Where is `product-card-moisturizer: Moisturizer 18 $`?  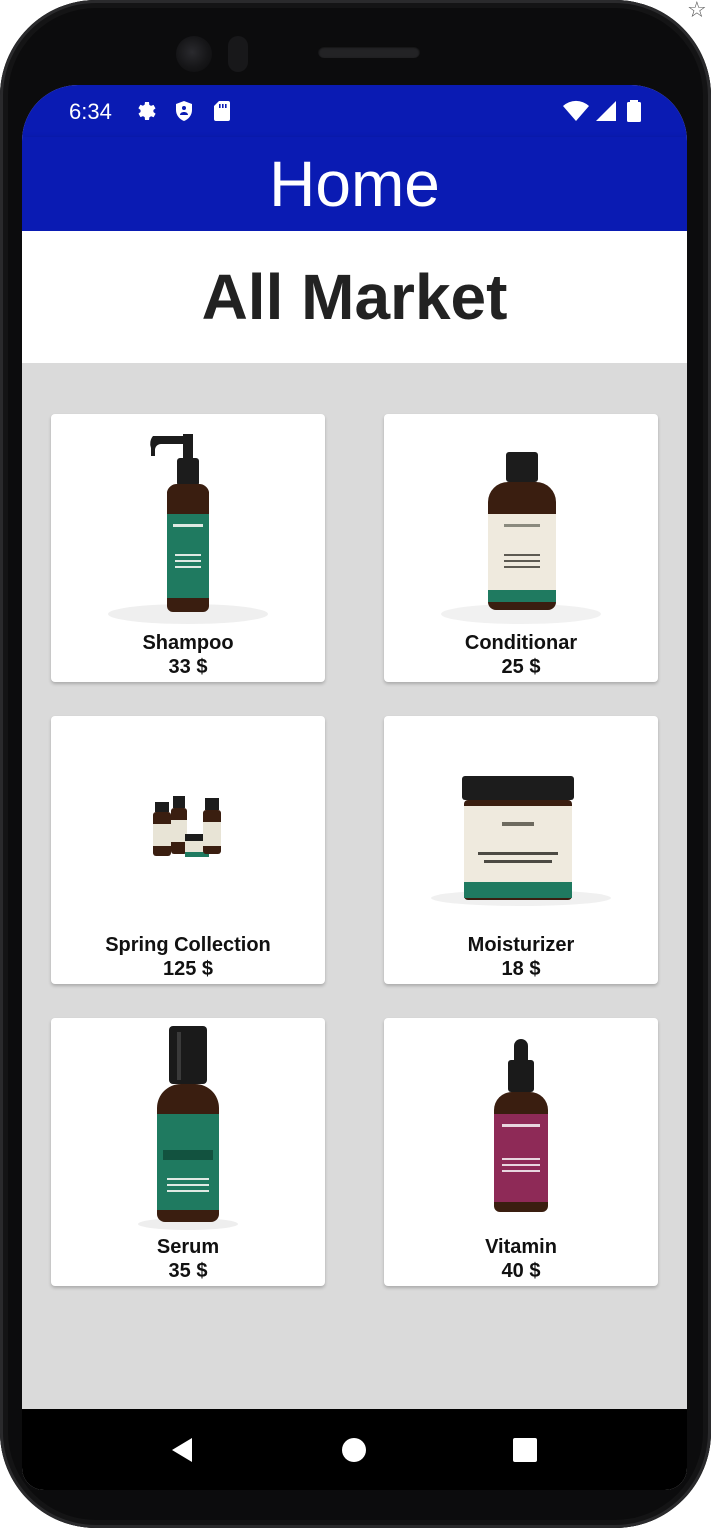
product-card-moisturizer: Moisturizer 18 $ is located at coordinates (521, 850).